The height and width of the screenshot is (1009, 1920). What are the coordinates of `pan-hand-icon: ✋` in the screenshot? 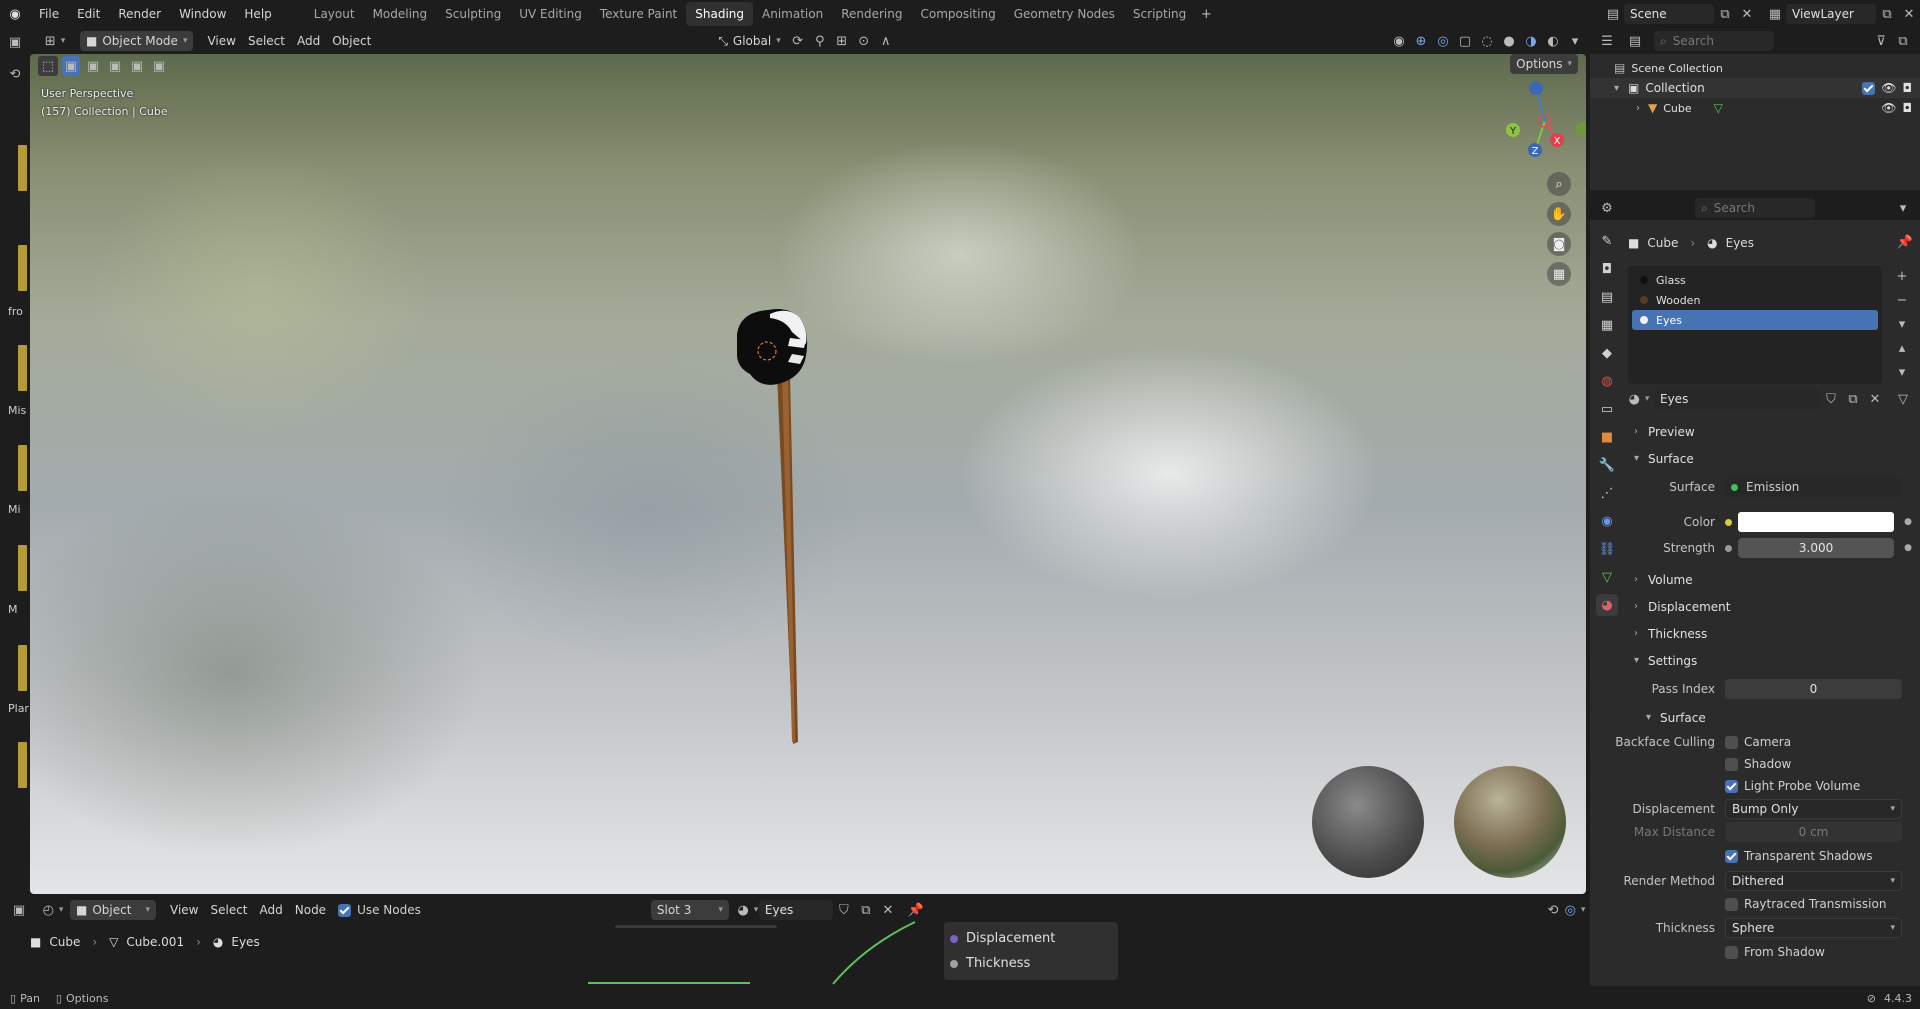 It's located at (1559, 214).